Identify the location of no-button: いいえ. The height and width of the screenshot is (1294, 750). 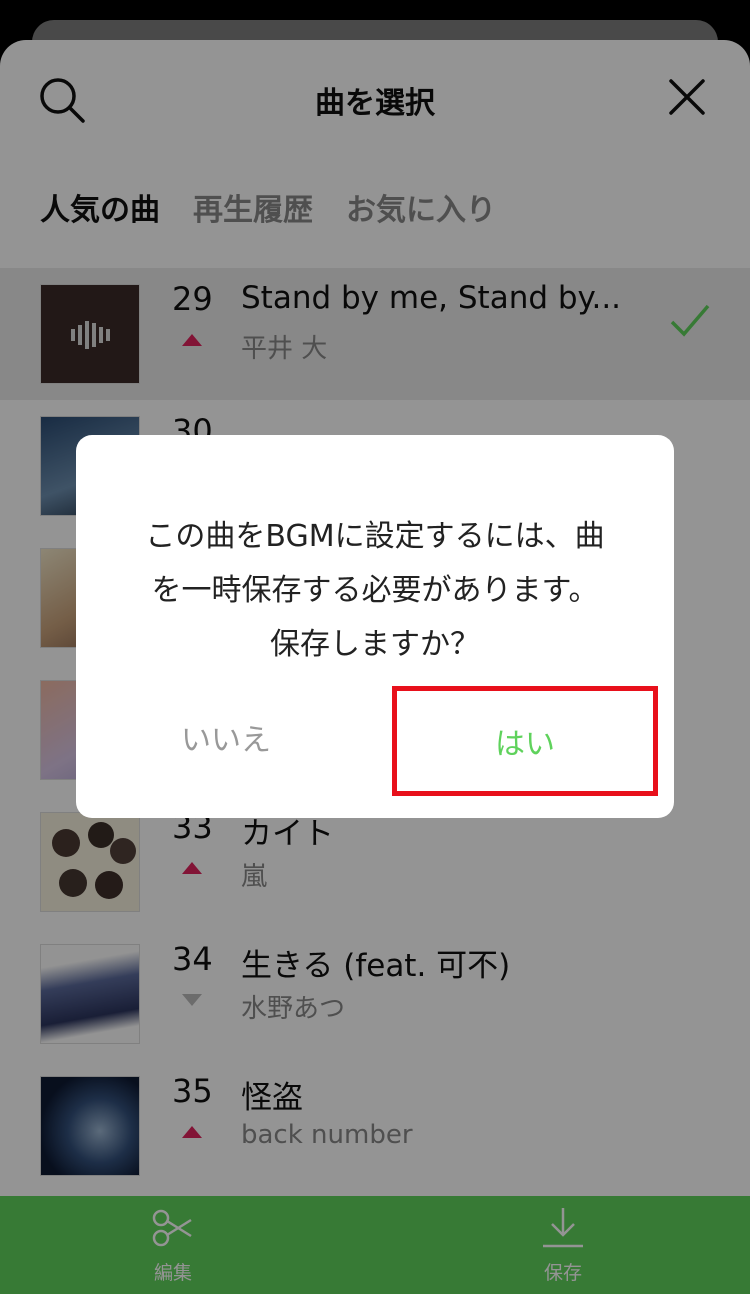
(226, 737).